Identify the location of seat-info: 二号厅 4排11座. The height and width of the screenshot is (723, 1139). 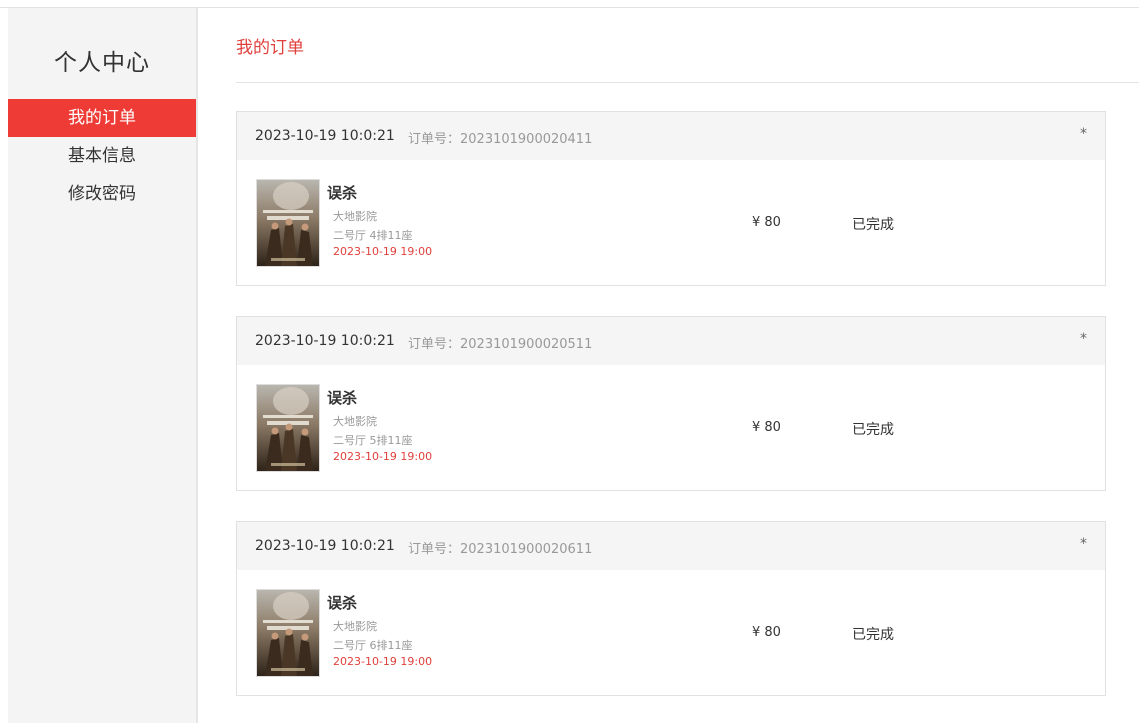
(373, 235).